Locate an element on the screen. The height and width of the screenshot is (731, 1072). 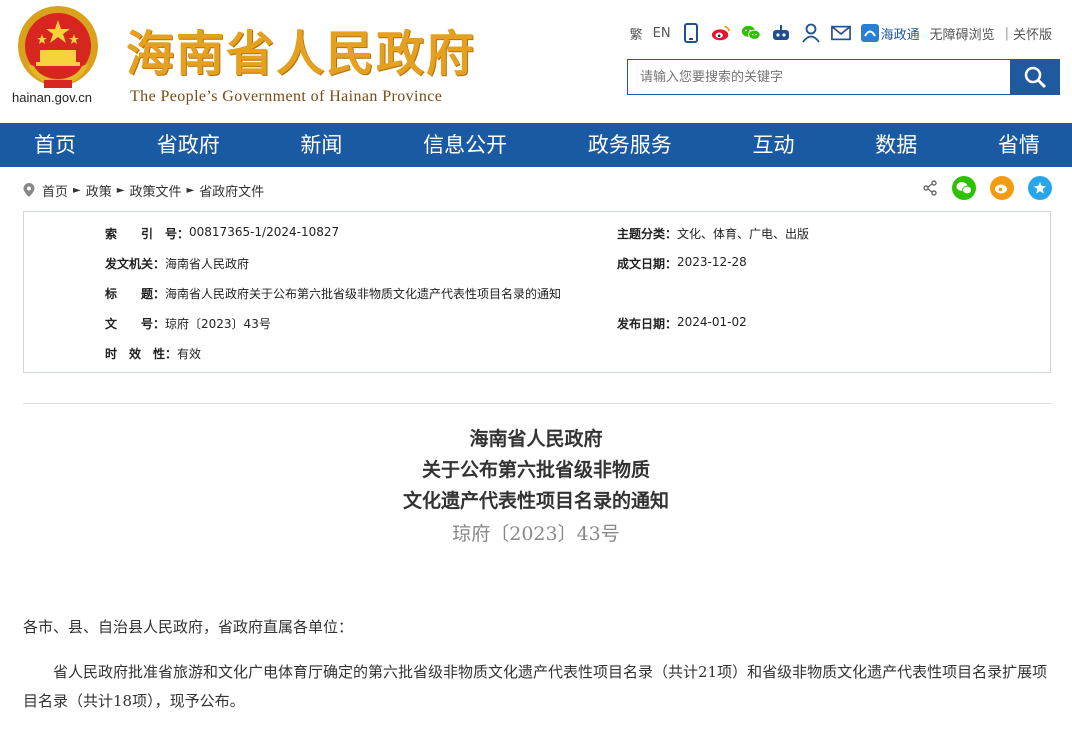
meta-subject-label: 标 题： is located at coordinates (135, 294).